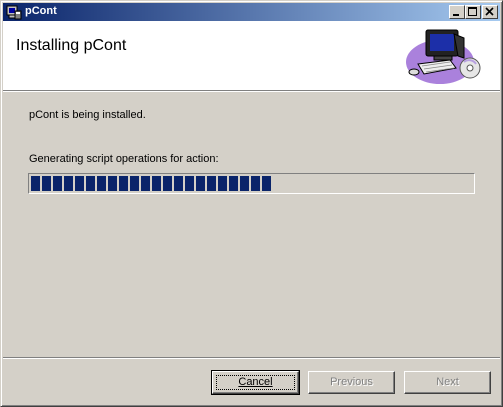  I want to click on next-button: Next, so click(447, 382).